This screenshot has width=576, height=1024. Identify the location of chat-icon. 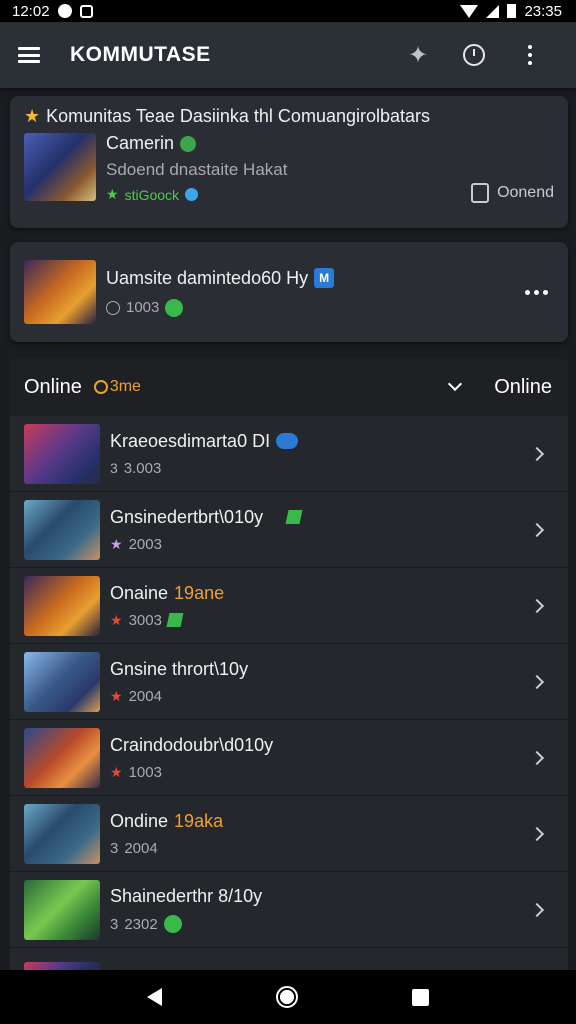
(287, 441).